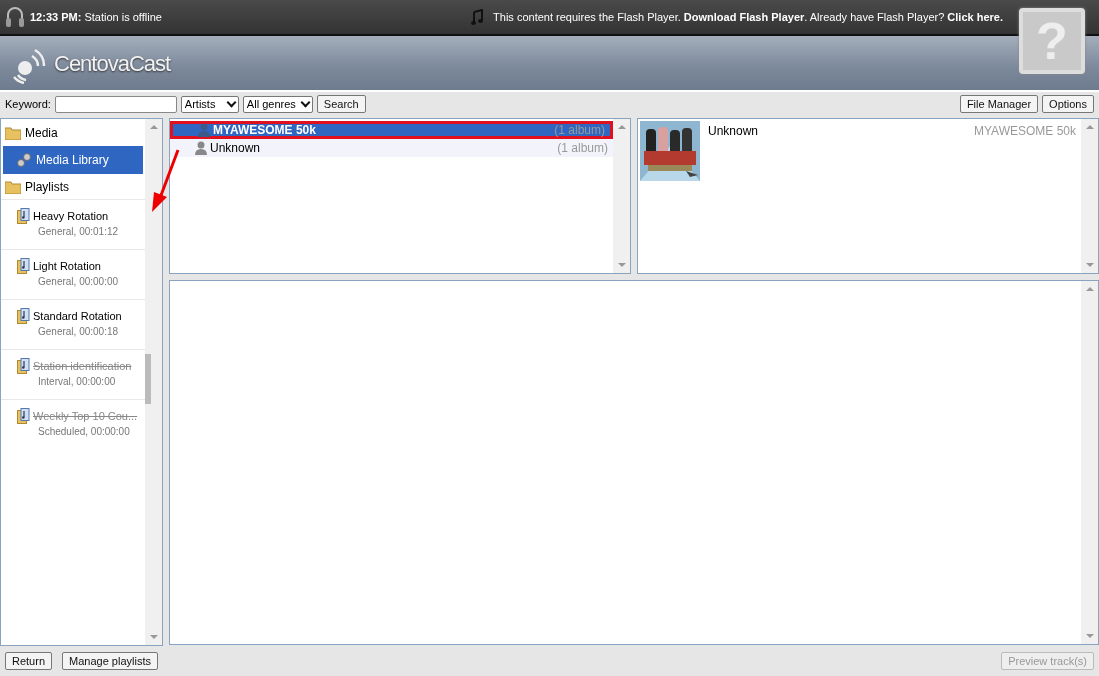  I want to click on playlist-name: Heavy Rotation, so click(71, 216).